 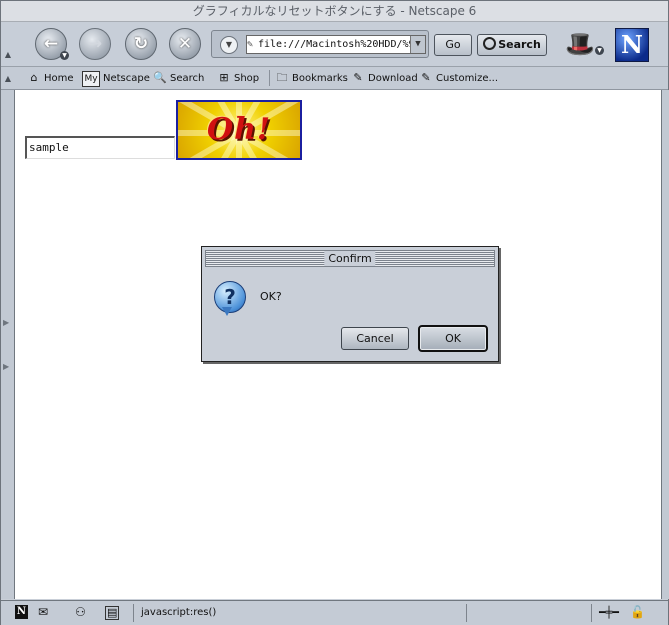 I want to click on search-button-label: Search, so click(x=519, y=44).